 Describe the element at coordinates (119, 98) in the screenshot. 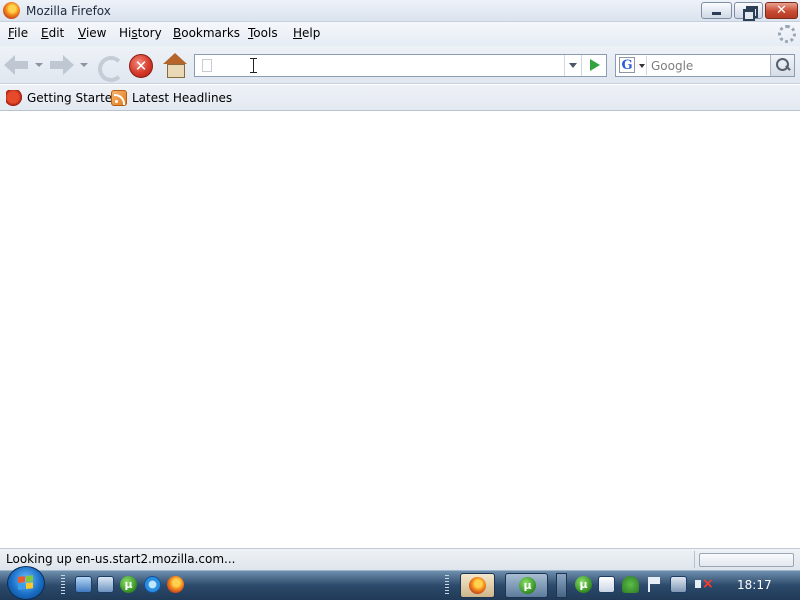

I see `rss-feed-icon` at that location.